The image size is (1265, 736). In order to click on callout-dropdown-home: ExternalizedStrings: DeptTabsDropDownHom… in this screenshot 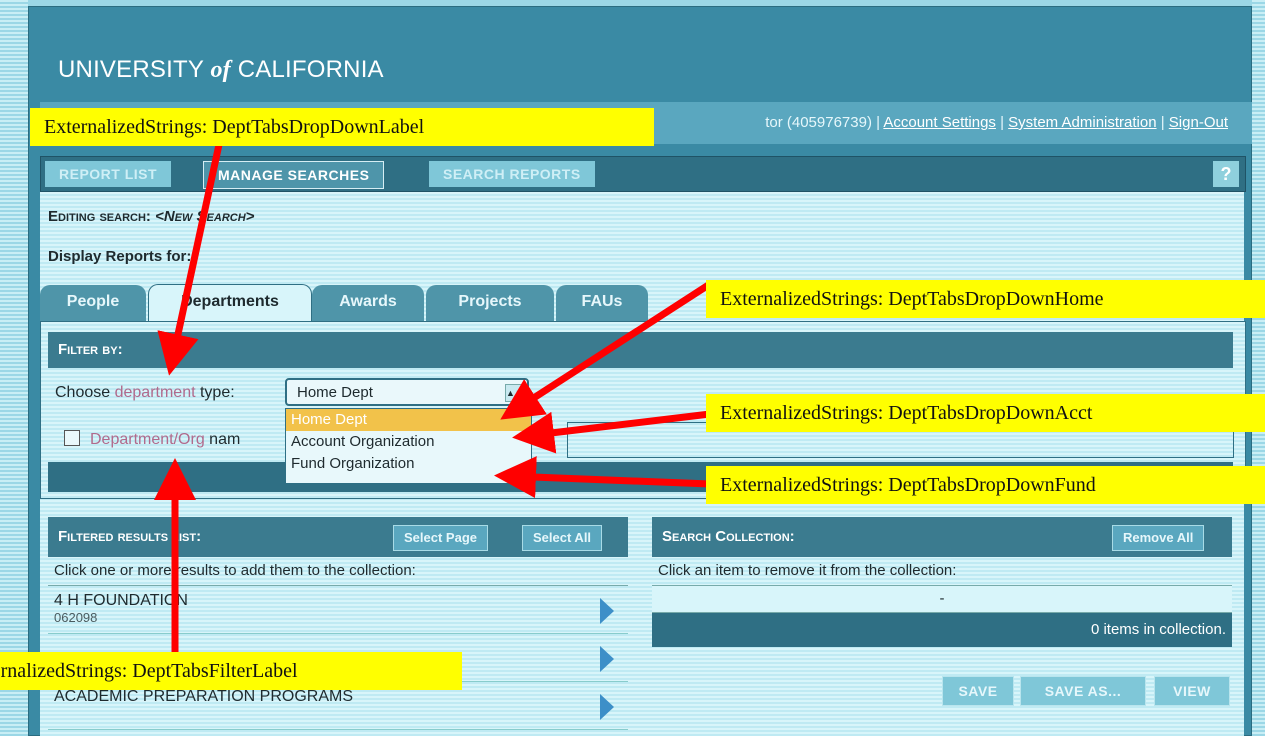, I will do `click(985, 299)`.